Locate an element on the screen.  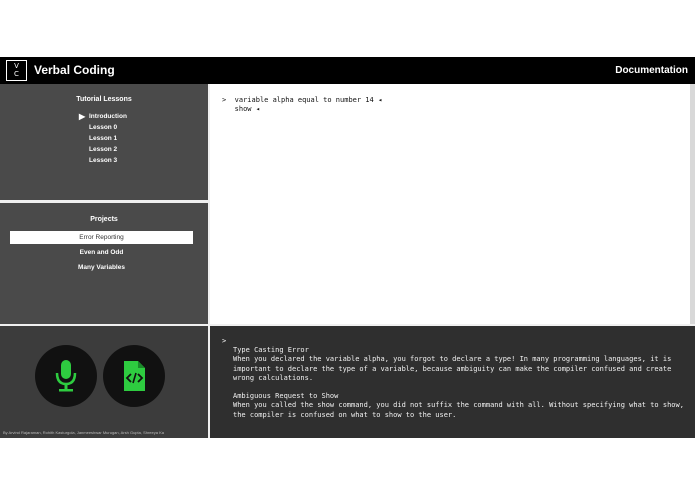
editor-prompt: > is located at coordinates (224, 100).